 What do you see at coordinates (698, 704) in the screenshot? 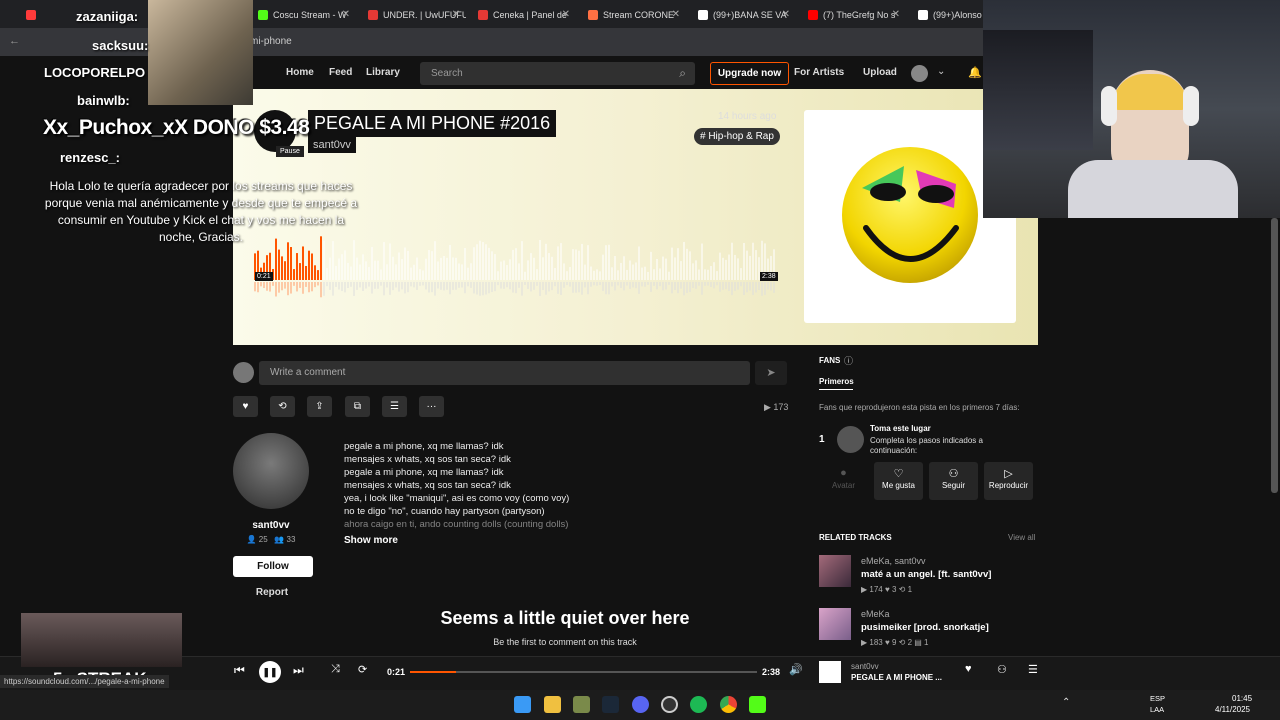
I see `spotify-icon` at bounding box center [698, 704].